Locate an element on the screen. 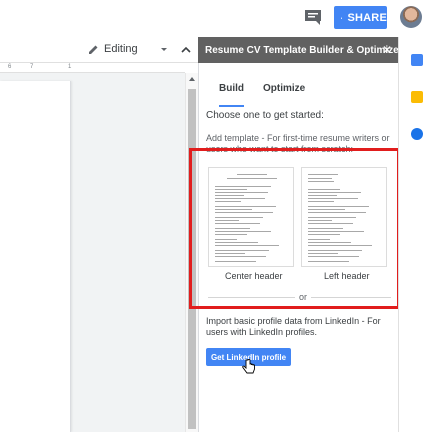 This screenshot has height=432, width=432. mode-selector: Editing is located at coordinates (113, 49).